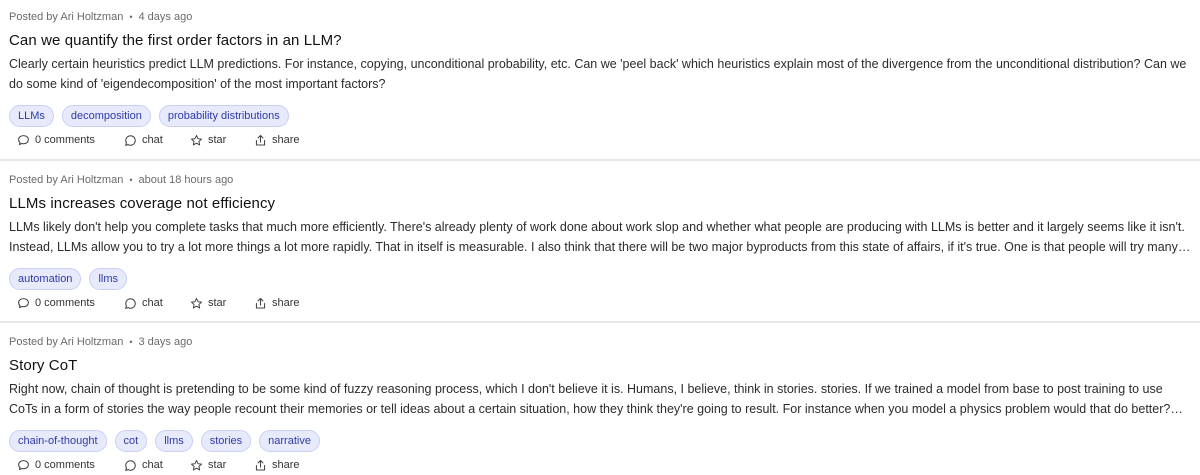 The image size is (1200, 475). What do you see at coordinates (45, 279) in the screenshot?
I see `tag-chip: automation` at bounding box center [45, 279].